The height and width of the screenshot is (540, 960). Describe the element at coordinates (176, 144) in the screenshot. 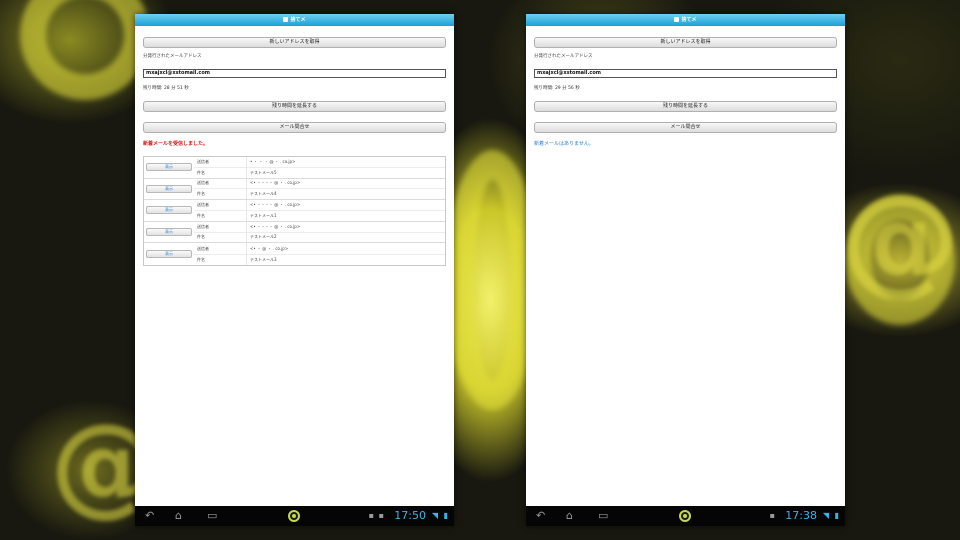

I see `status-message: 新着メールを受信しました。` at that location.